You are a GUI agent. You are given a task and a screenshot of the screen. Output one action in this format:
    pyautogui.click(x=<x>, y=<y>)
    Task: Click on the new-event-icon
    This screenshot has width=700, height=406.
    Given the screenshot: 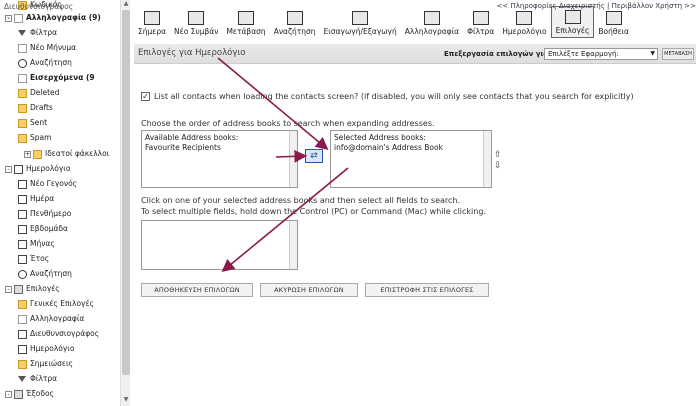 What is the action you would take?
    pyautogui.click(x=196, y=18)
    